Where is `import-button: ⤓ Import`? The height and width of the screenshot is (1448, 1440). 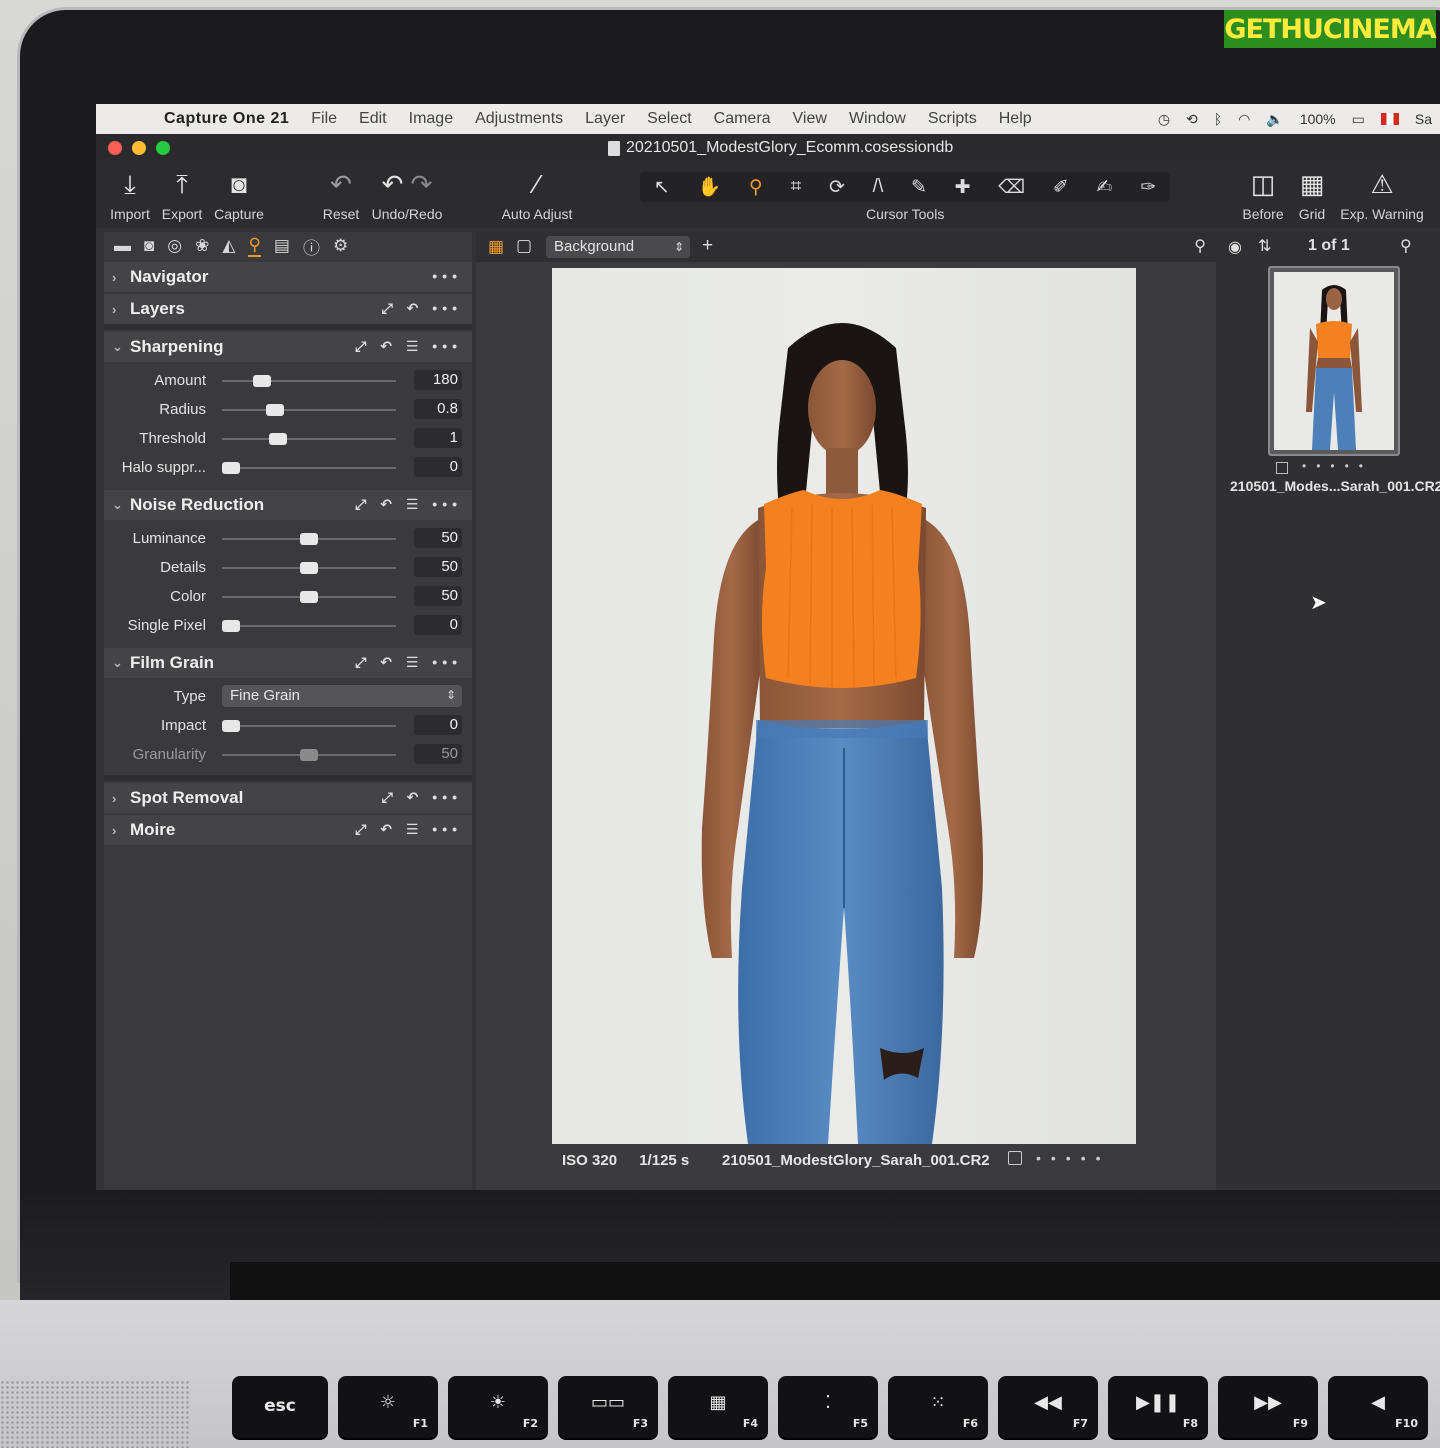 import-button: ⤓ Import is located at coordinates (130, 195).